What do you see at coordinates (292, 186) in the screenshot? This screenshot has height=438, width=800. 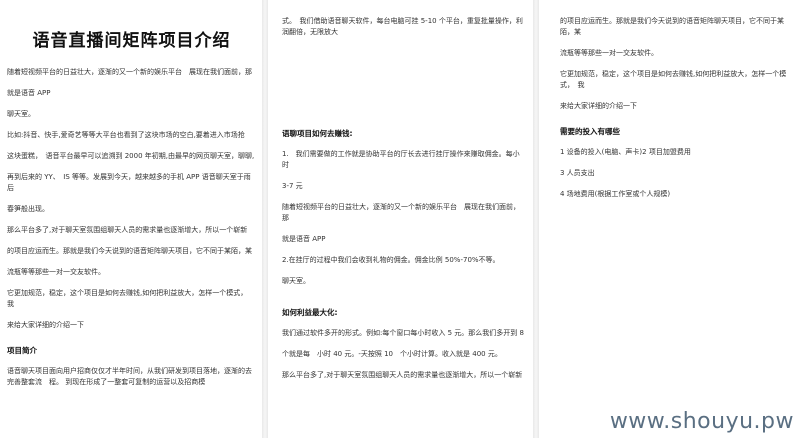 I see `paragraph: 3-7 元` at bounding box center [292, 186].